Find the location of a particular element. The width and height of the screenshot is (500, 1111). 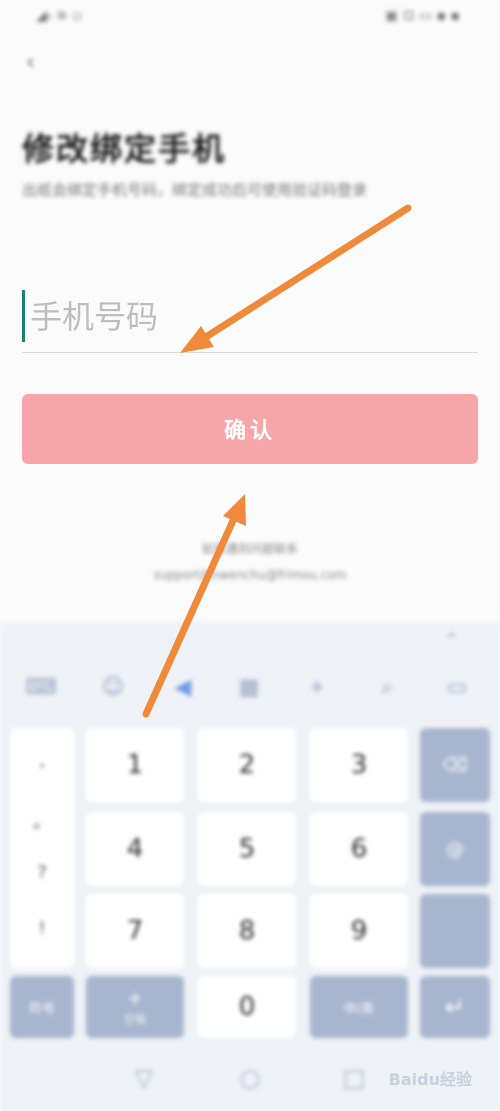

space-label: 空格 is located at coordinates (135, 1019).